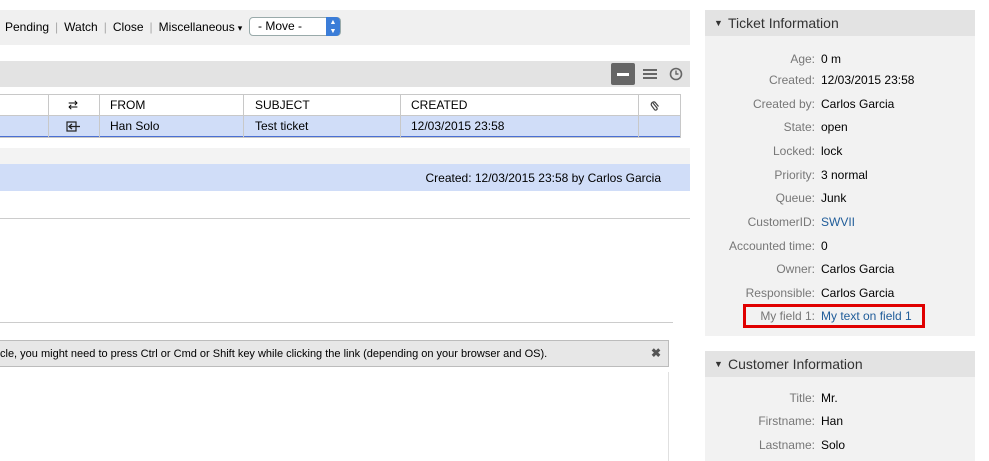 The width and height of the screenshot is (989, 461). What do you see at coordinates (781, 222) in the screenshot?
I see `info-label: CustomerID:` at bounding box center [781, 222].